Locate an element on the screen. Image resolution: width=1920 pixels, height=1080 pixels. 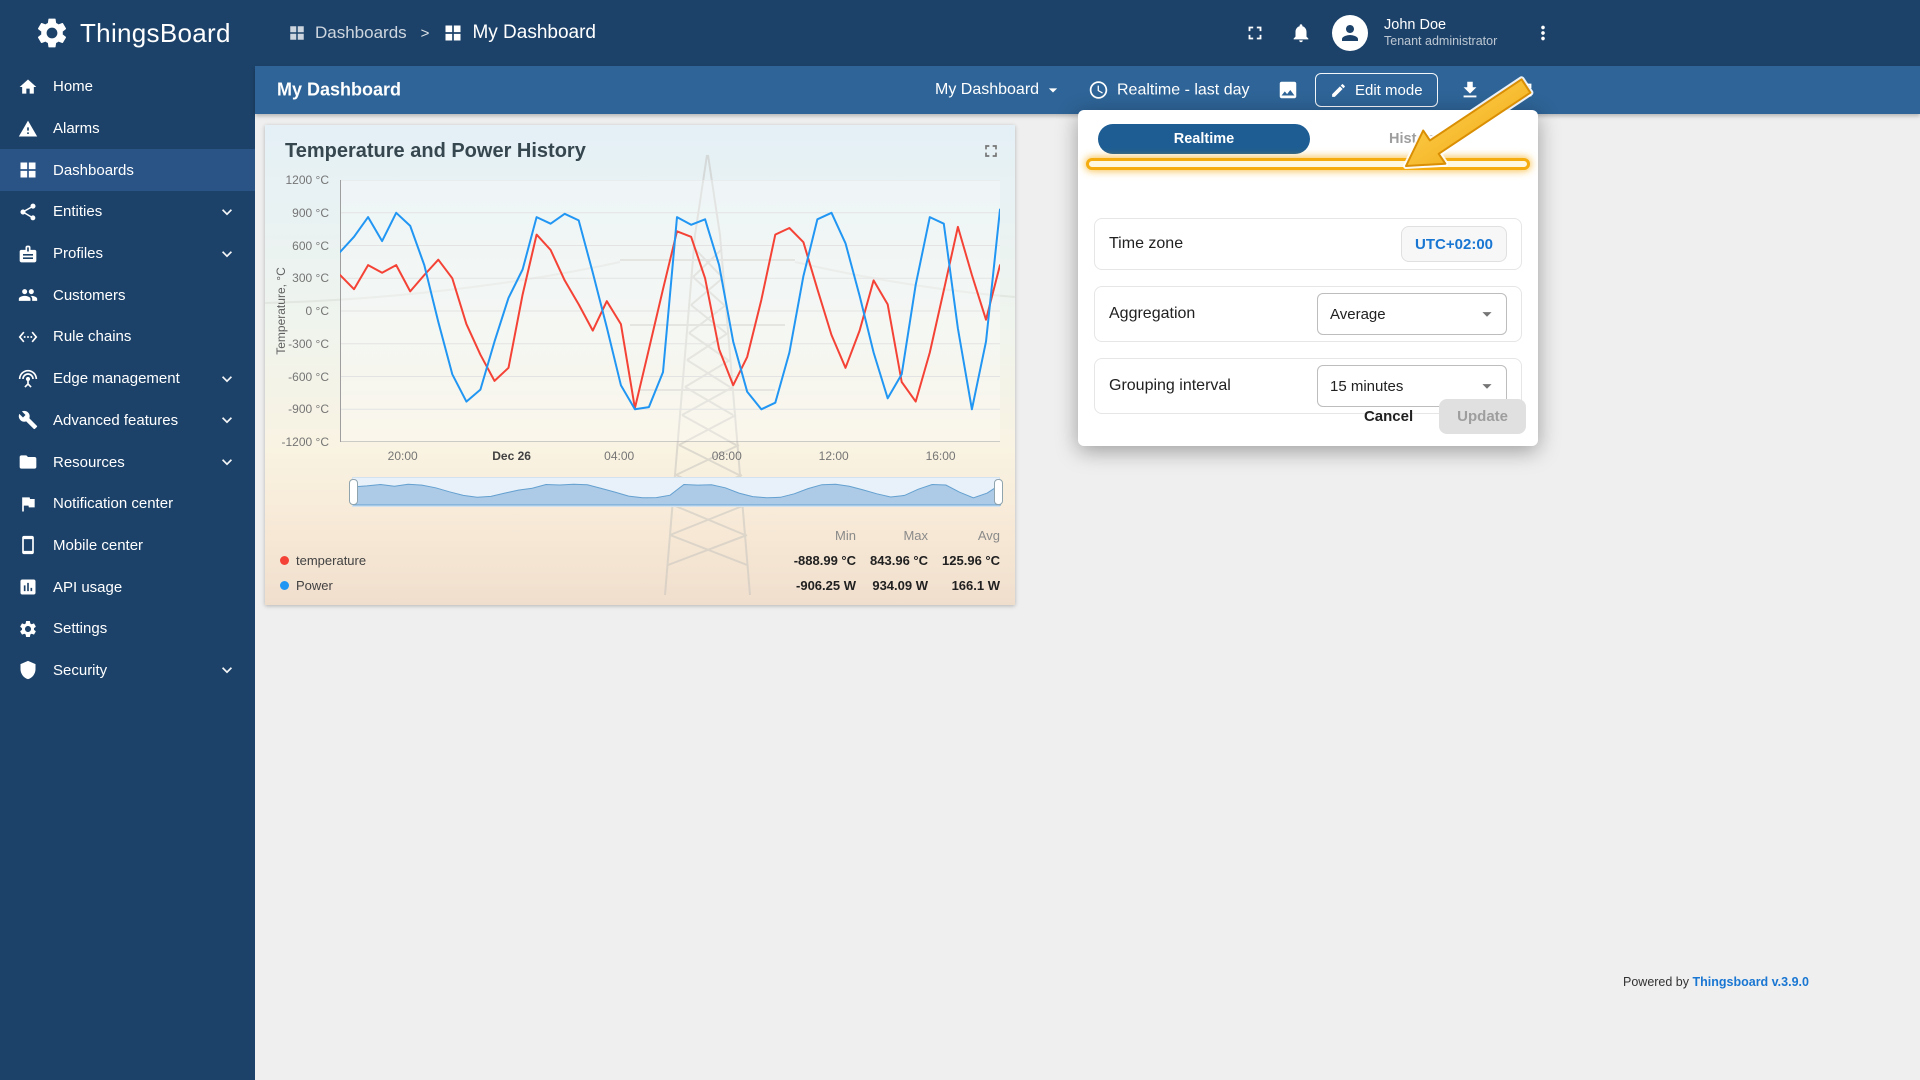
more-vert-icon is located at coordinates (1543, 33).